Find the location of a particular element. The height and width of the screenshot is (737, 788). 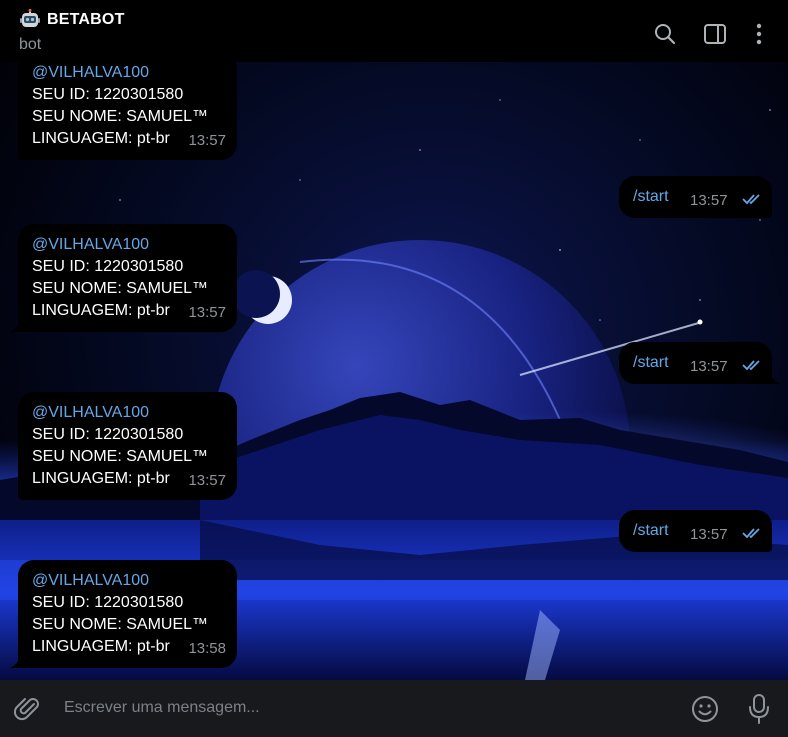

message-composer is located at coordinates (394, 708).